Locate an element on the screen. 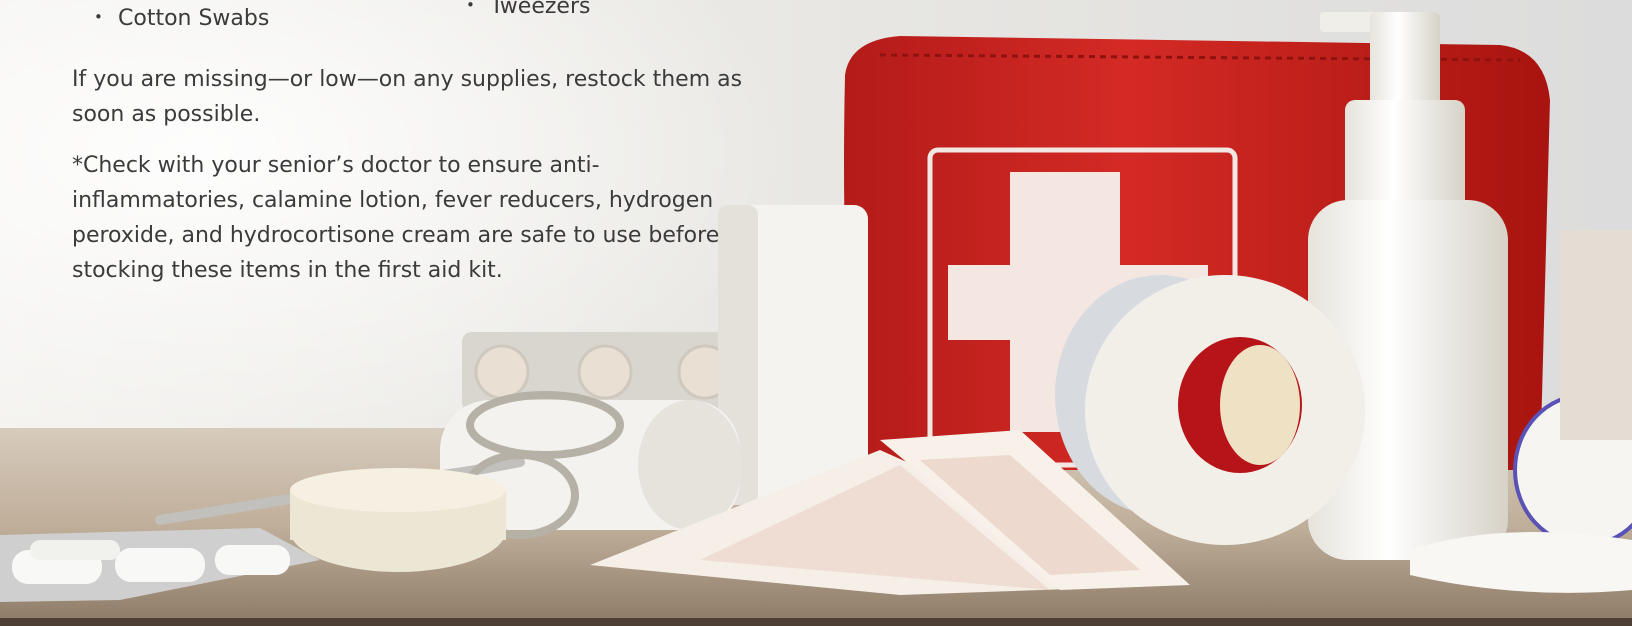  list-item-label: Tweezers is located at coordinates (540, 9).